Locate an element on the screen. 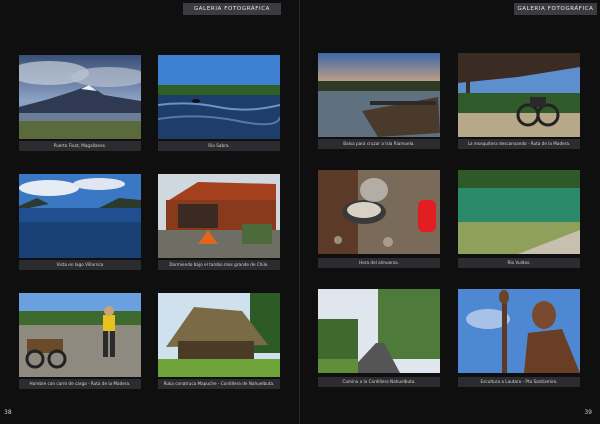 The image size is (600, 424). photo-lautaro is located at coordinates (519, 331).